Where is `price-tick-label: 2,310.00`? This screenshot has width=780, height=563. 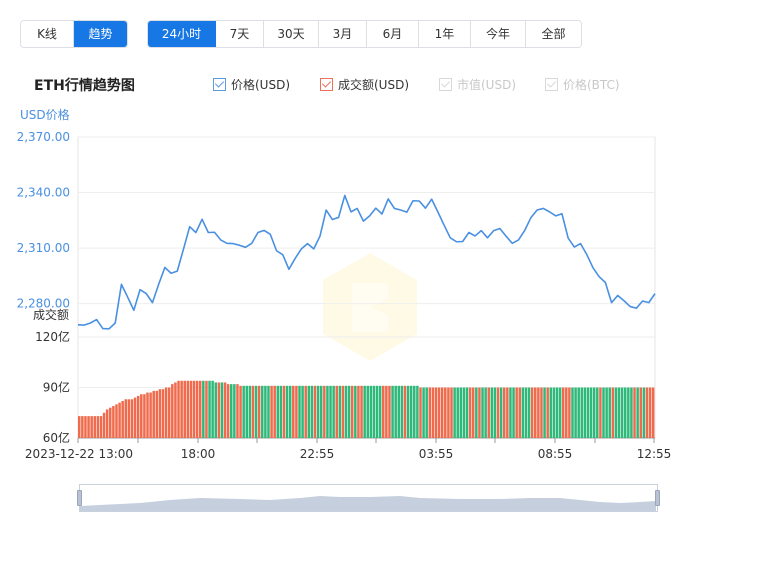 price-tick-label: 2,310.00 is located at coordinates (43, 248).